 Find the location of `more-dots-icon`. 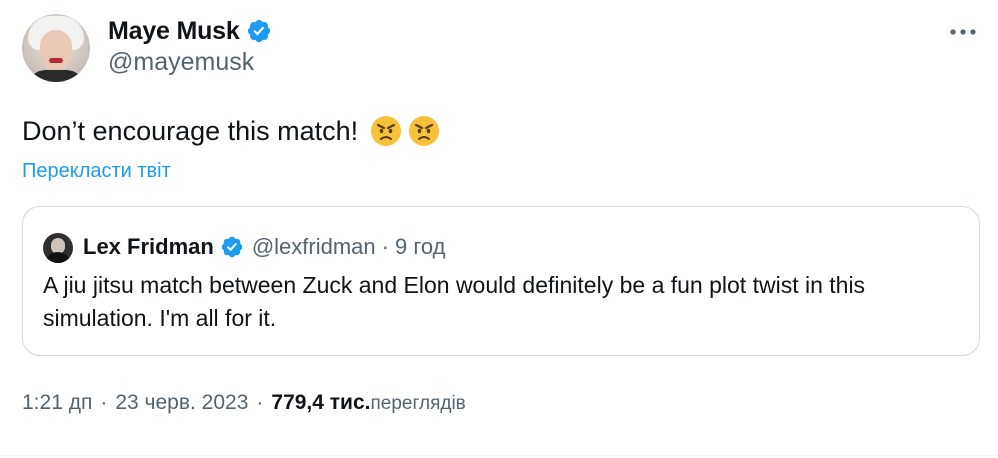

more-dots-icon is located at coordinates (963, 32).